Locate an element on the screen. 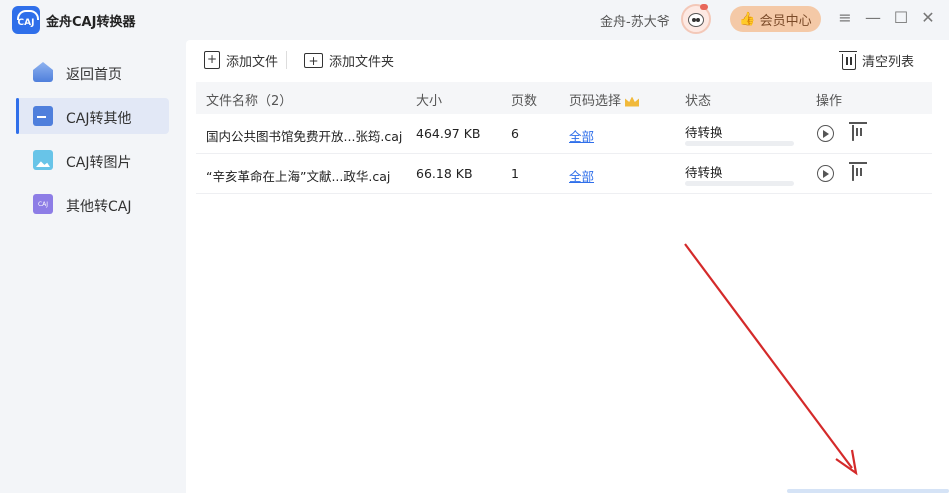  sidebar-item-other-to-caj: CAJ 其他转CAJ is located at coordinates (92, 204).